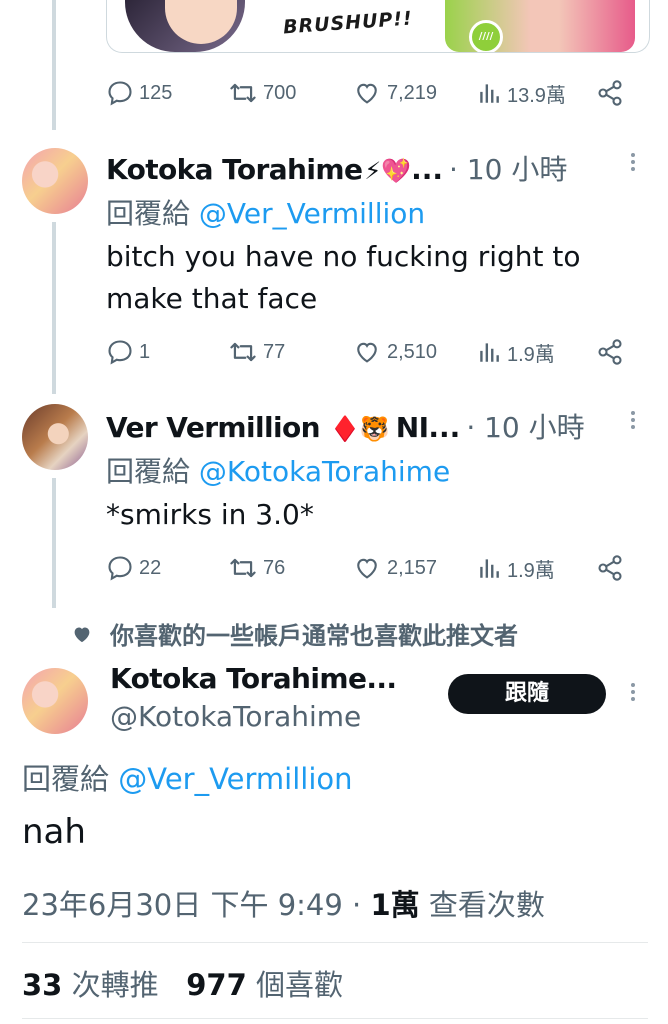 The height and width of the screenshot is (1024, 668). I want to click on tweet-text: nah, so click(54, 832).